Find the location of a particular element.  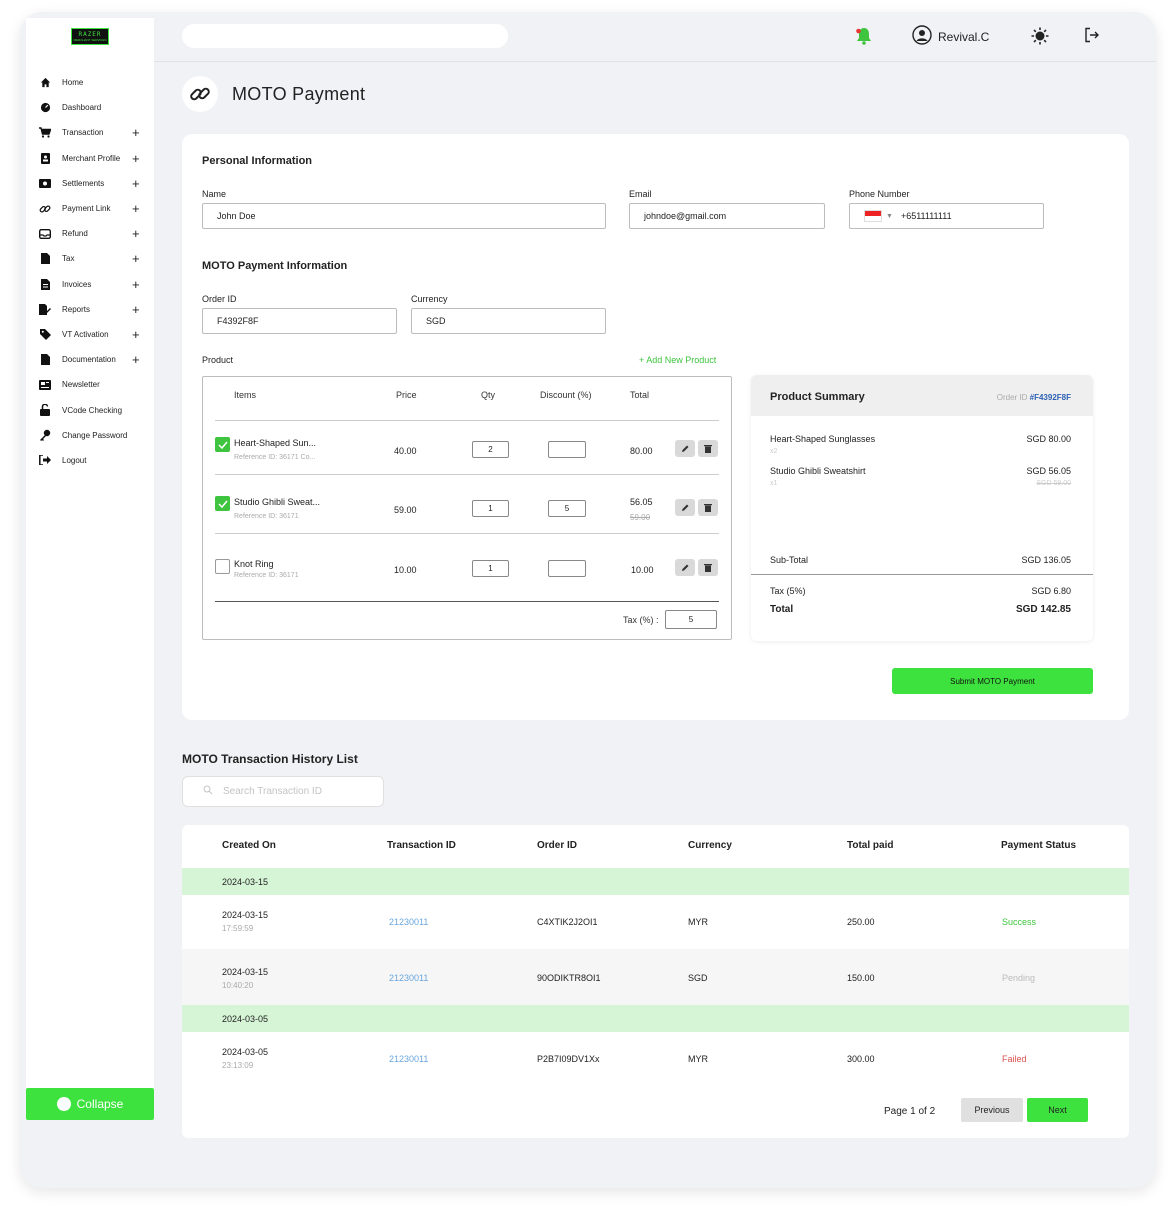

total-paid: 150.00 is located at coordinates (861, 978).